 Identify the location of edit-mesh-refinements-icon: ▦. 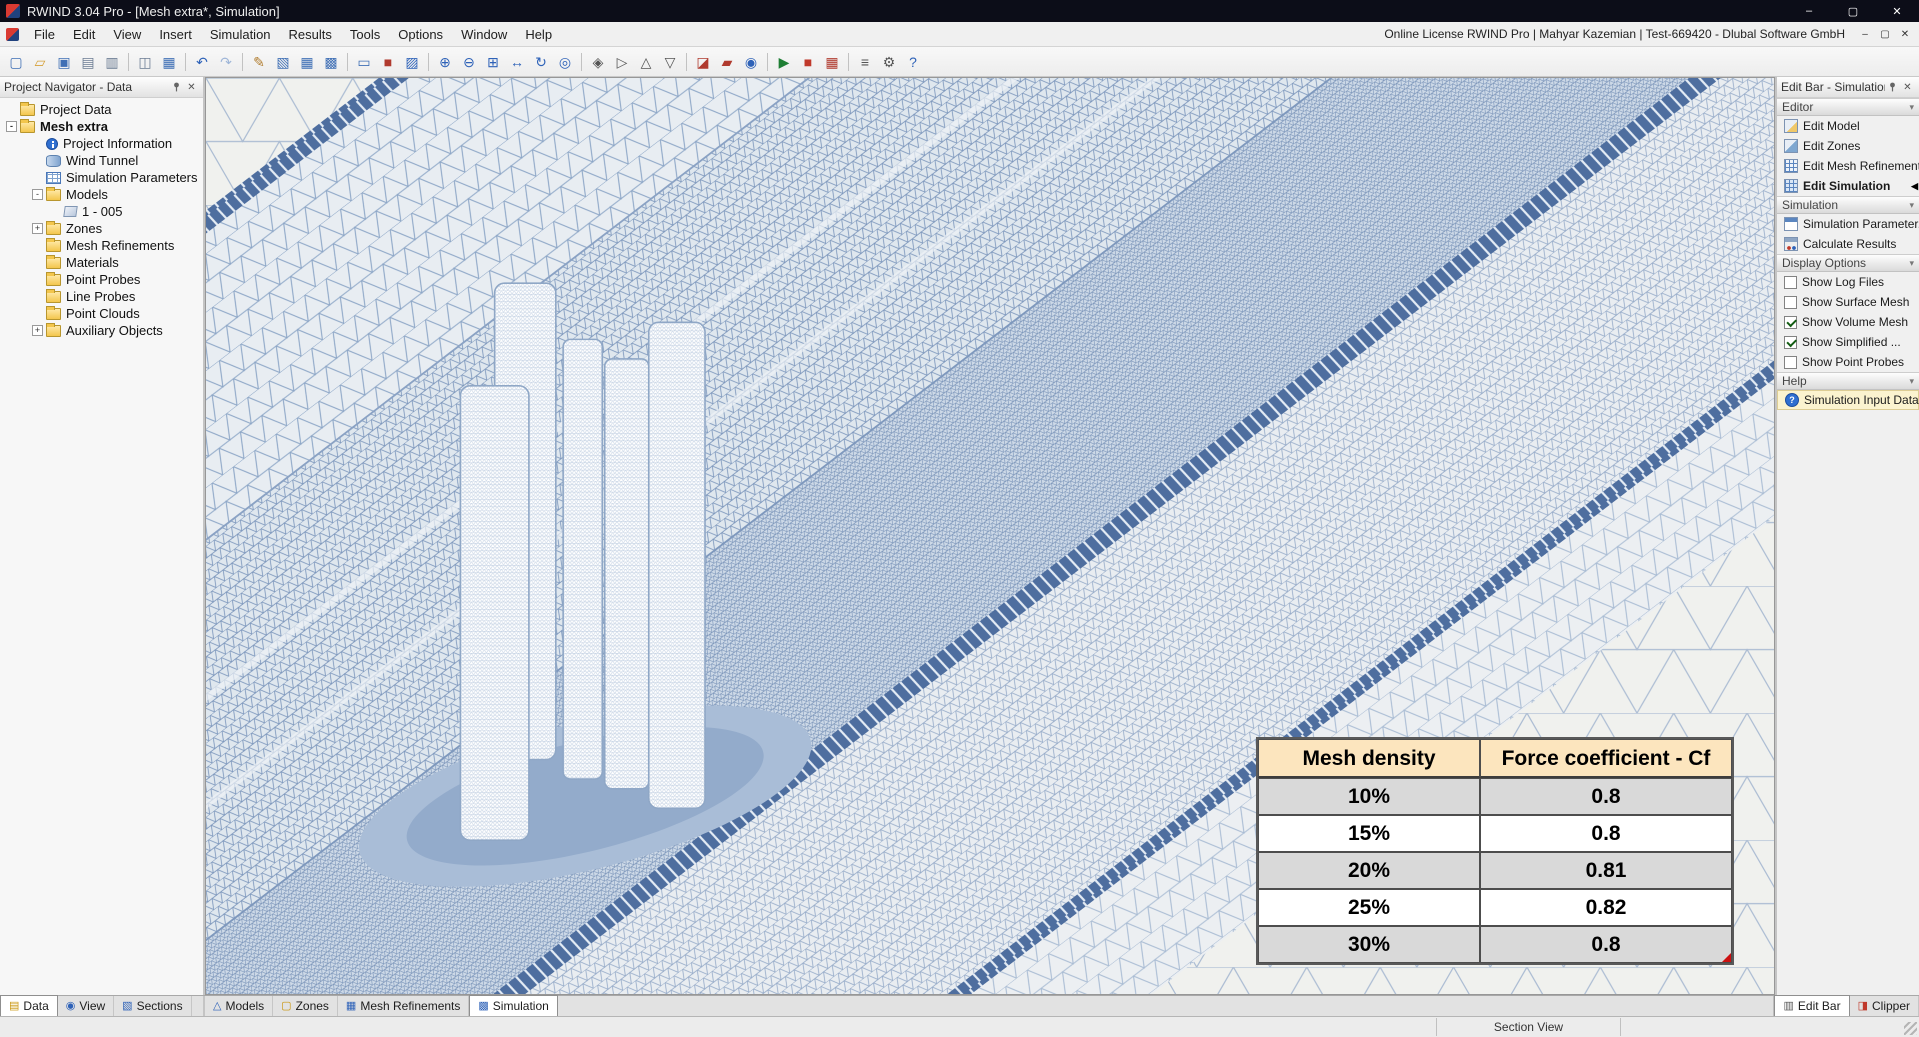
(307, 62).